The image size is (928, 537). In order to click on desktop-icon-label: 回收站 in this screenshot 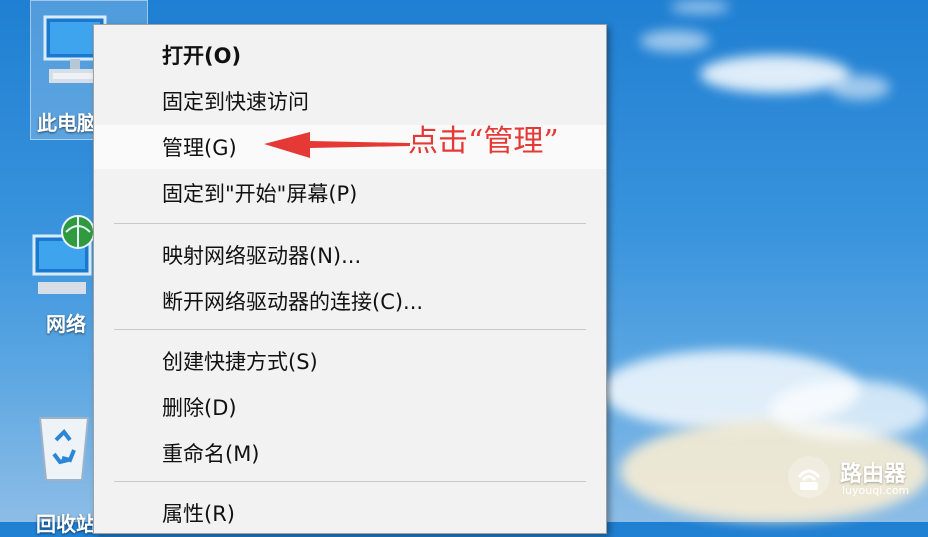, I will do `click(66, 524)`.